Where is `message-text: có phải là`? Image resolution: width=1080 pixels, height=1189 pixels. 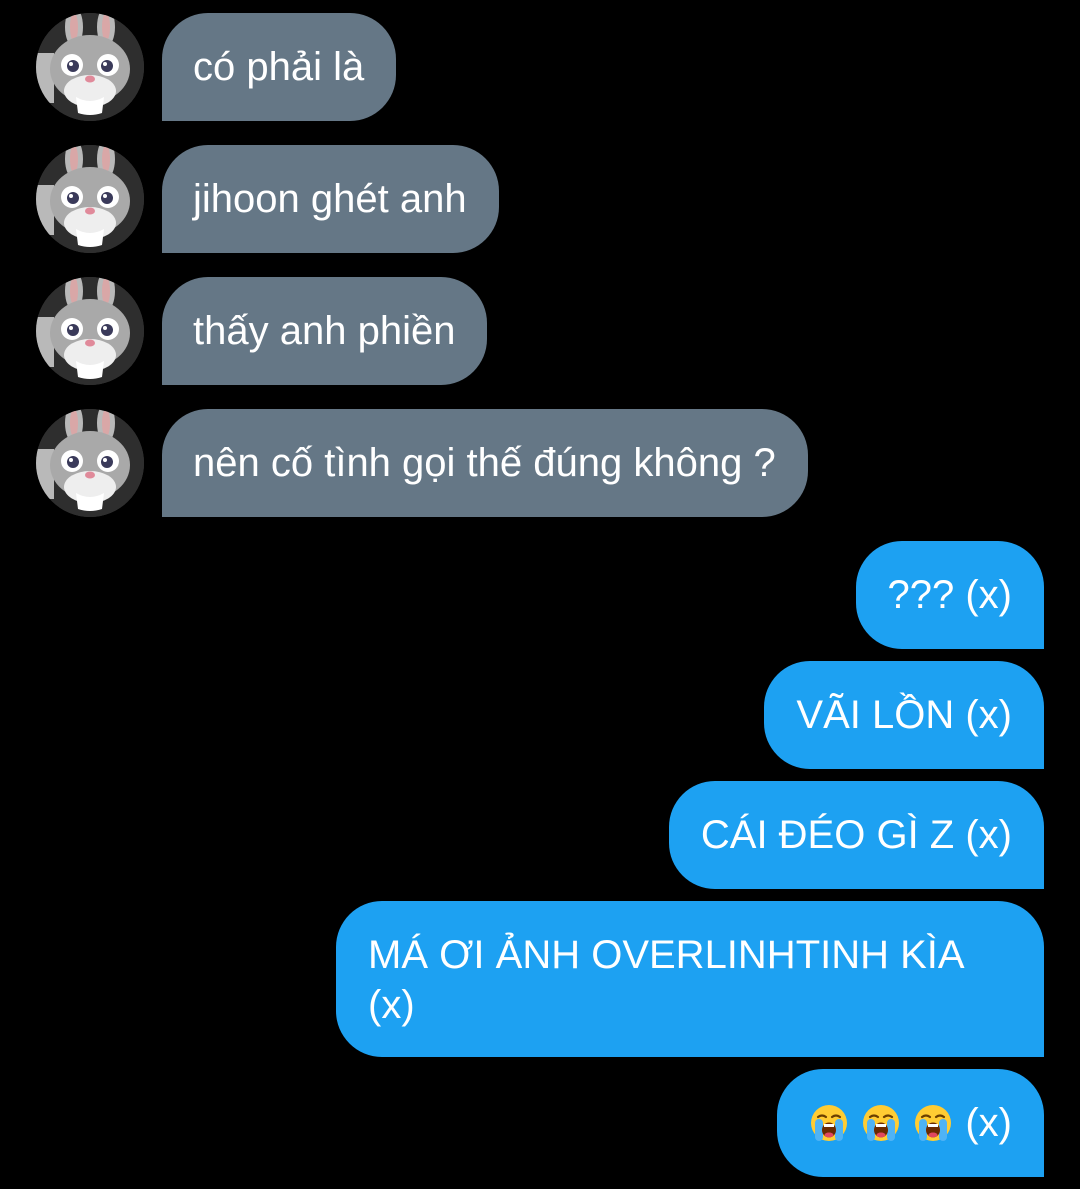
message-text: có phải là is located at coordinates (279, 67).